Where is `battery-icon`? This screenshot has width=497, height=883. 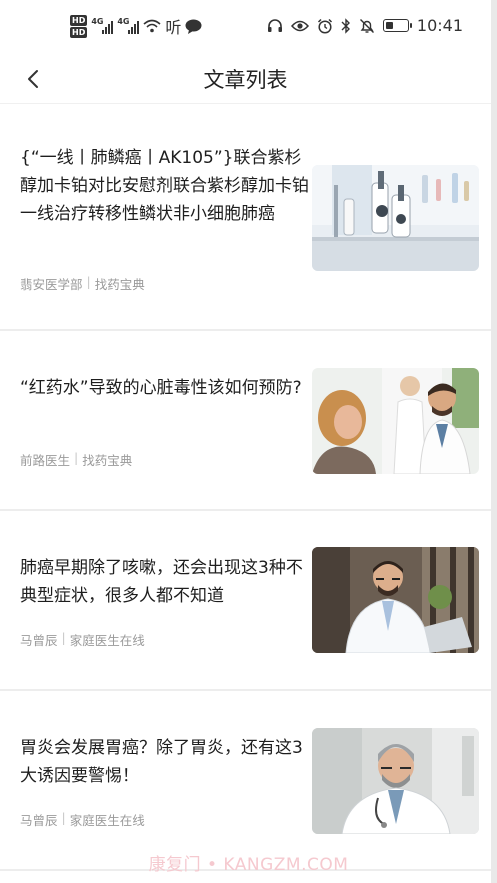 battery-icon is located at coordinates (397, 25).